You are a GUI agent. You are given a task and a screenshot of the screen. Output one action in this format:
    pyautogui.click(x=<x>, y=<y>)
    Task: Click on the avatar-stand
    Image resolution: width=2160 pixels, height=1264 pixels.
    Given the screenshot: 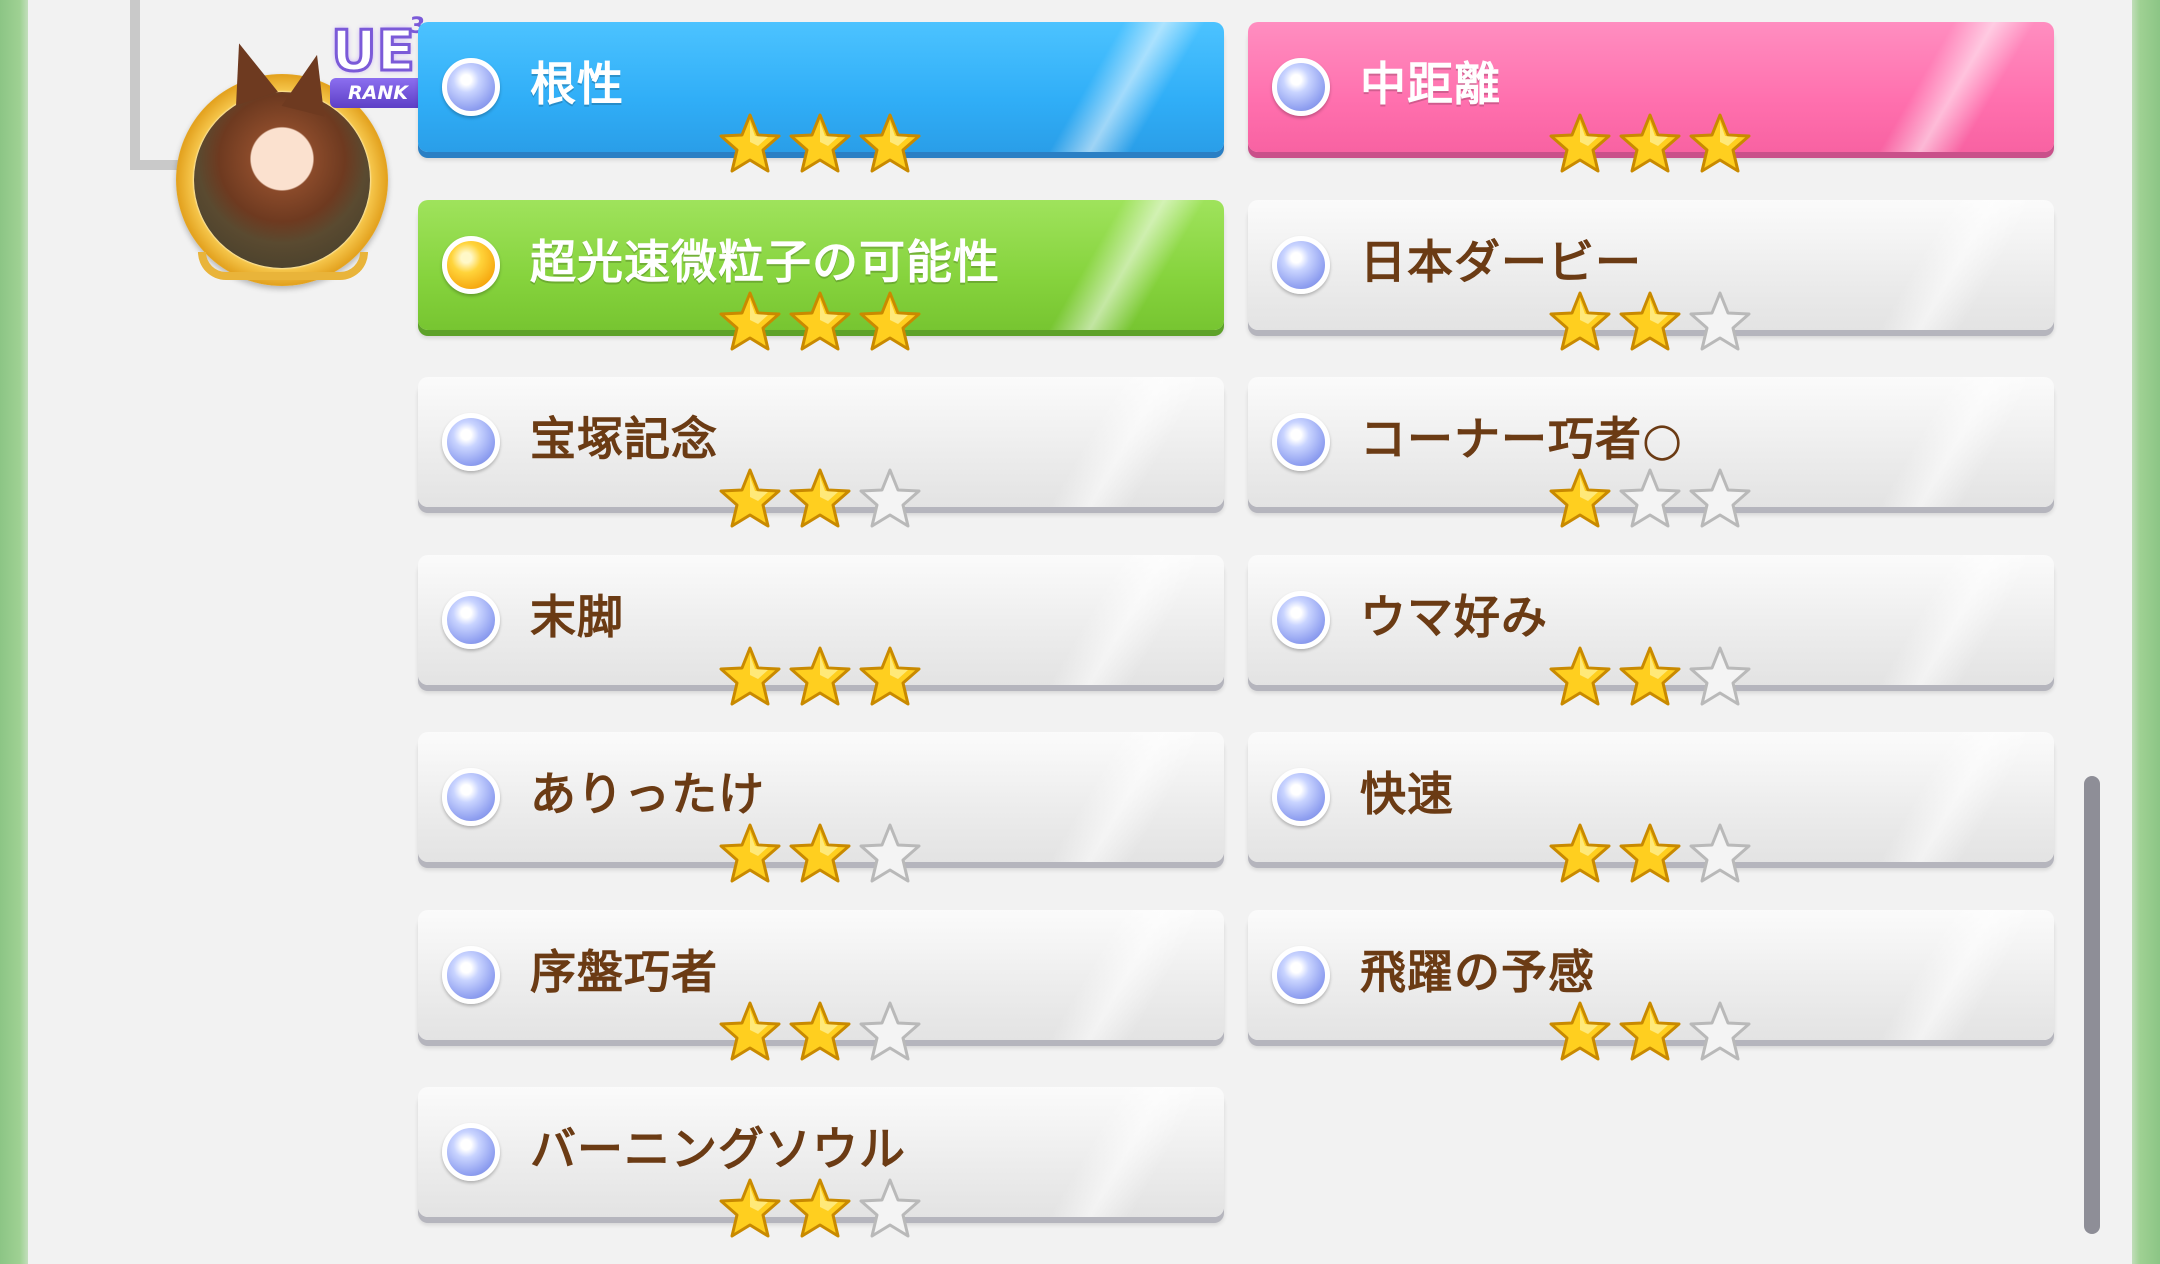 What is the action you would take?
    pyautogui.click(x=283, y=266)
    